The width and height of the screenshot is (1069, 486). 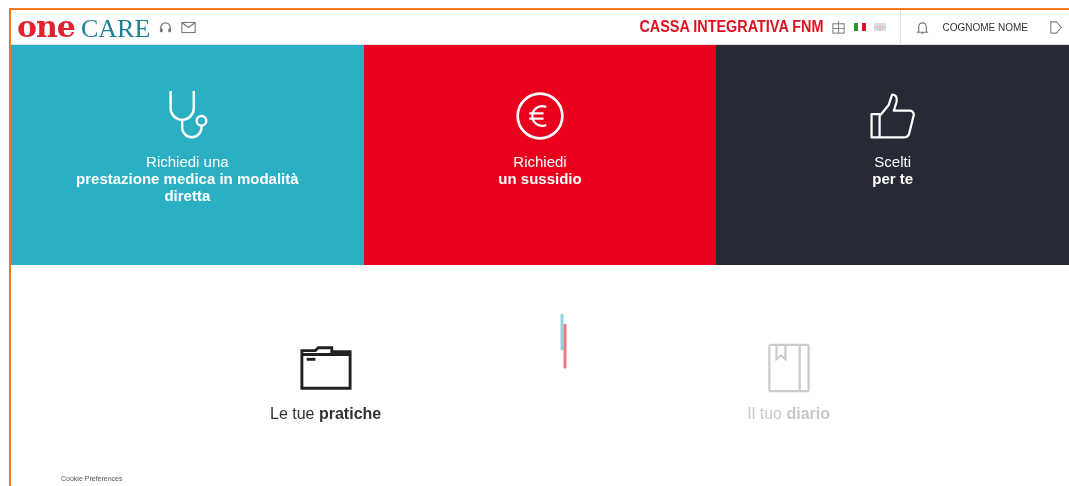 I want to click on tile-subtitle: prestazione medica in modalità diretta, so click(x=187, y=187).